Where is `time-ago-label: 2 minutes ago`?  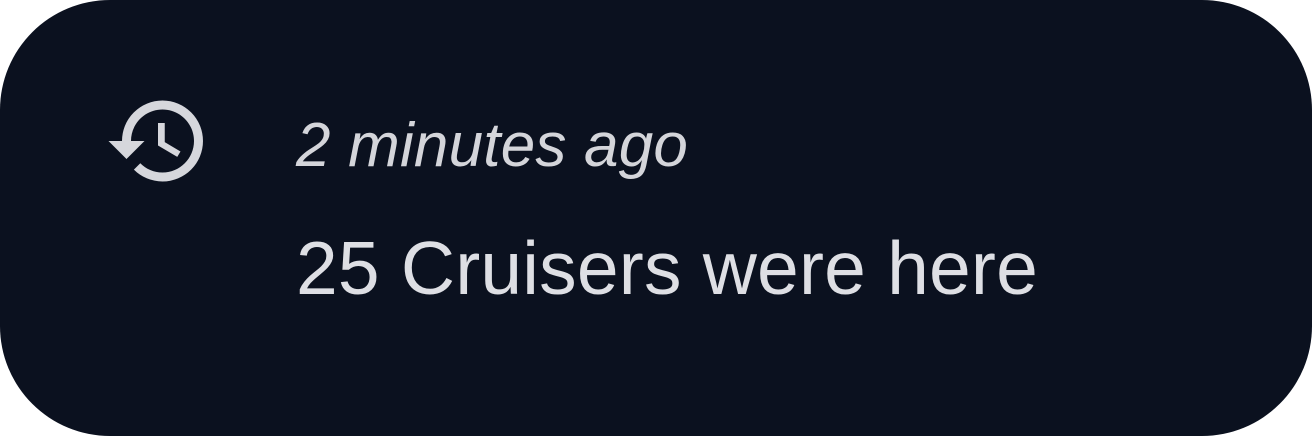 time-ago-label: 2 minutes ago is located at coordinates (492, 145).